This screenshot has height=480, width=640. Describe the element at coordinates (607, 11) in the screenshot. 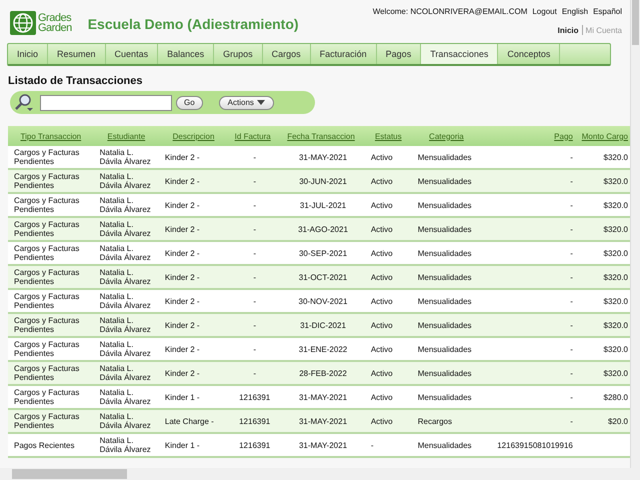

I see `header-link: Español` at that location.